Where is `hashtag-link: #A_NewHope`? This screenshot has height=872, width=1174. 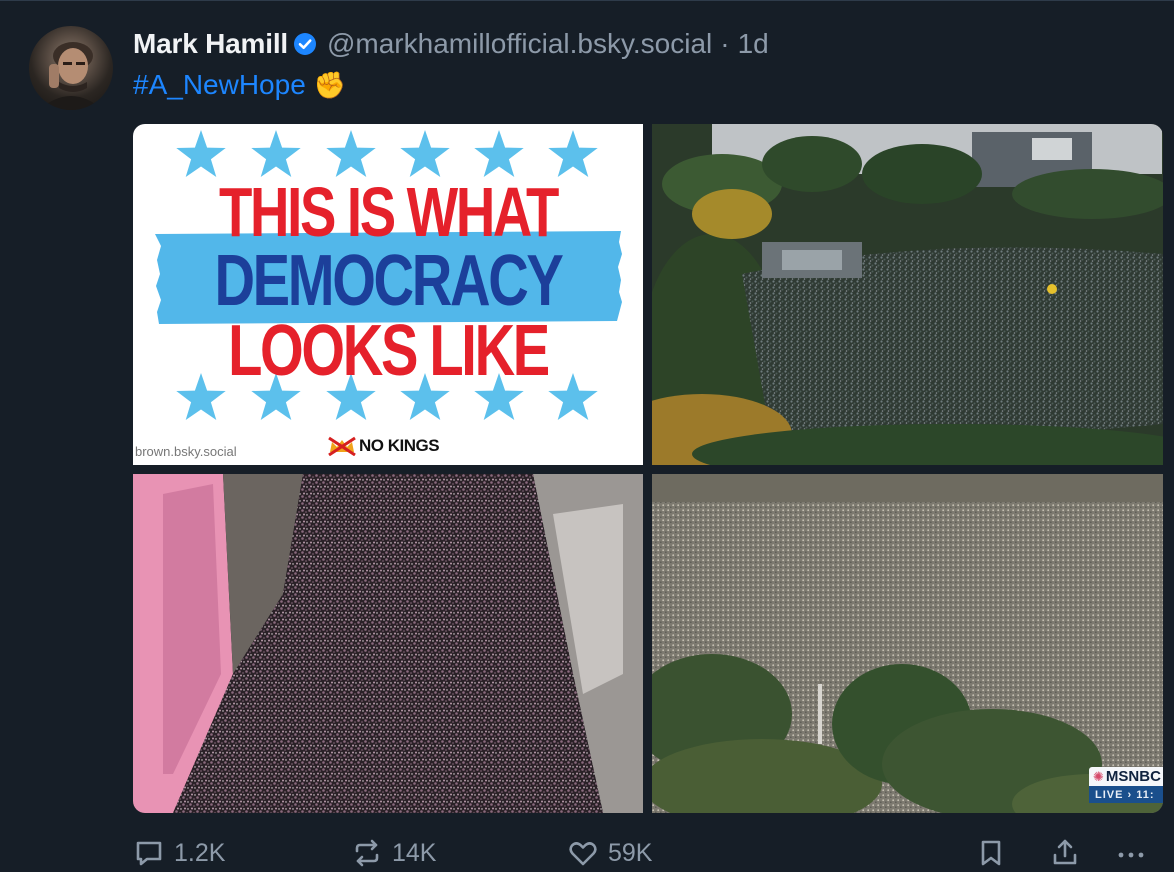 hashtag-link: #A_NewHope is located at coordinates (219, 85).